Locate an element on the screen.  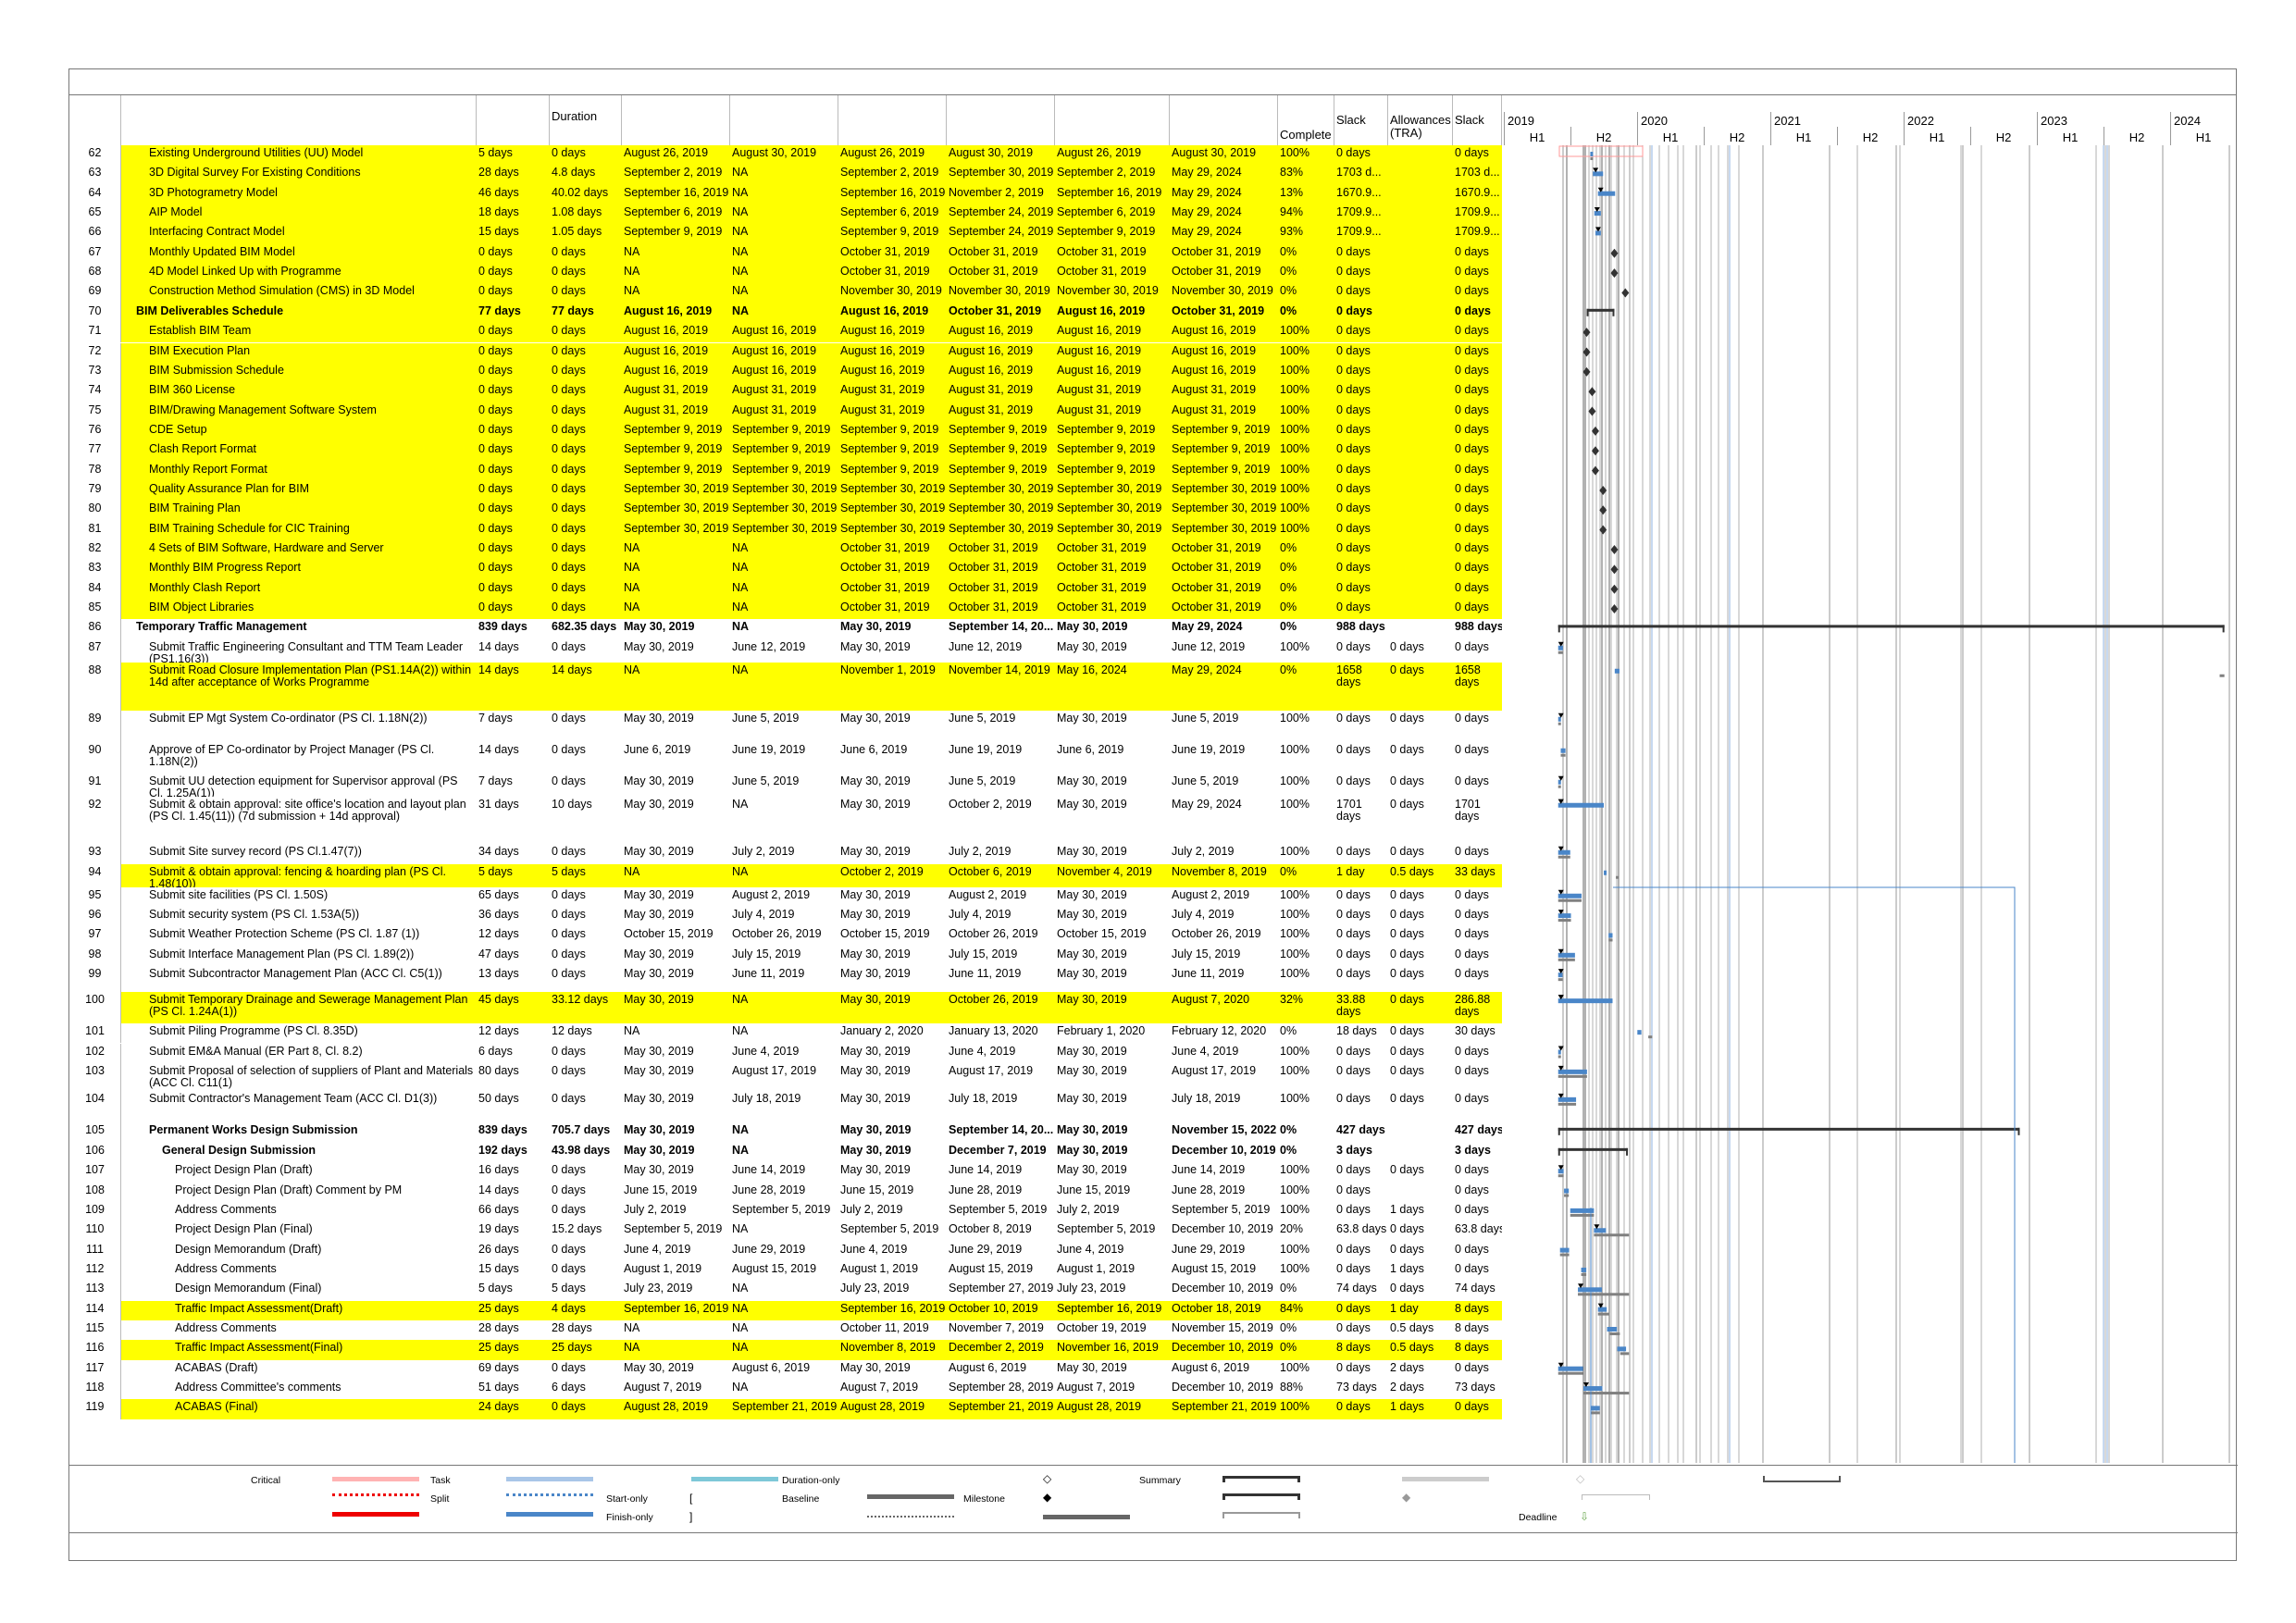
cell-allow: 0 days is located at coordinates (1407, 1249).